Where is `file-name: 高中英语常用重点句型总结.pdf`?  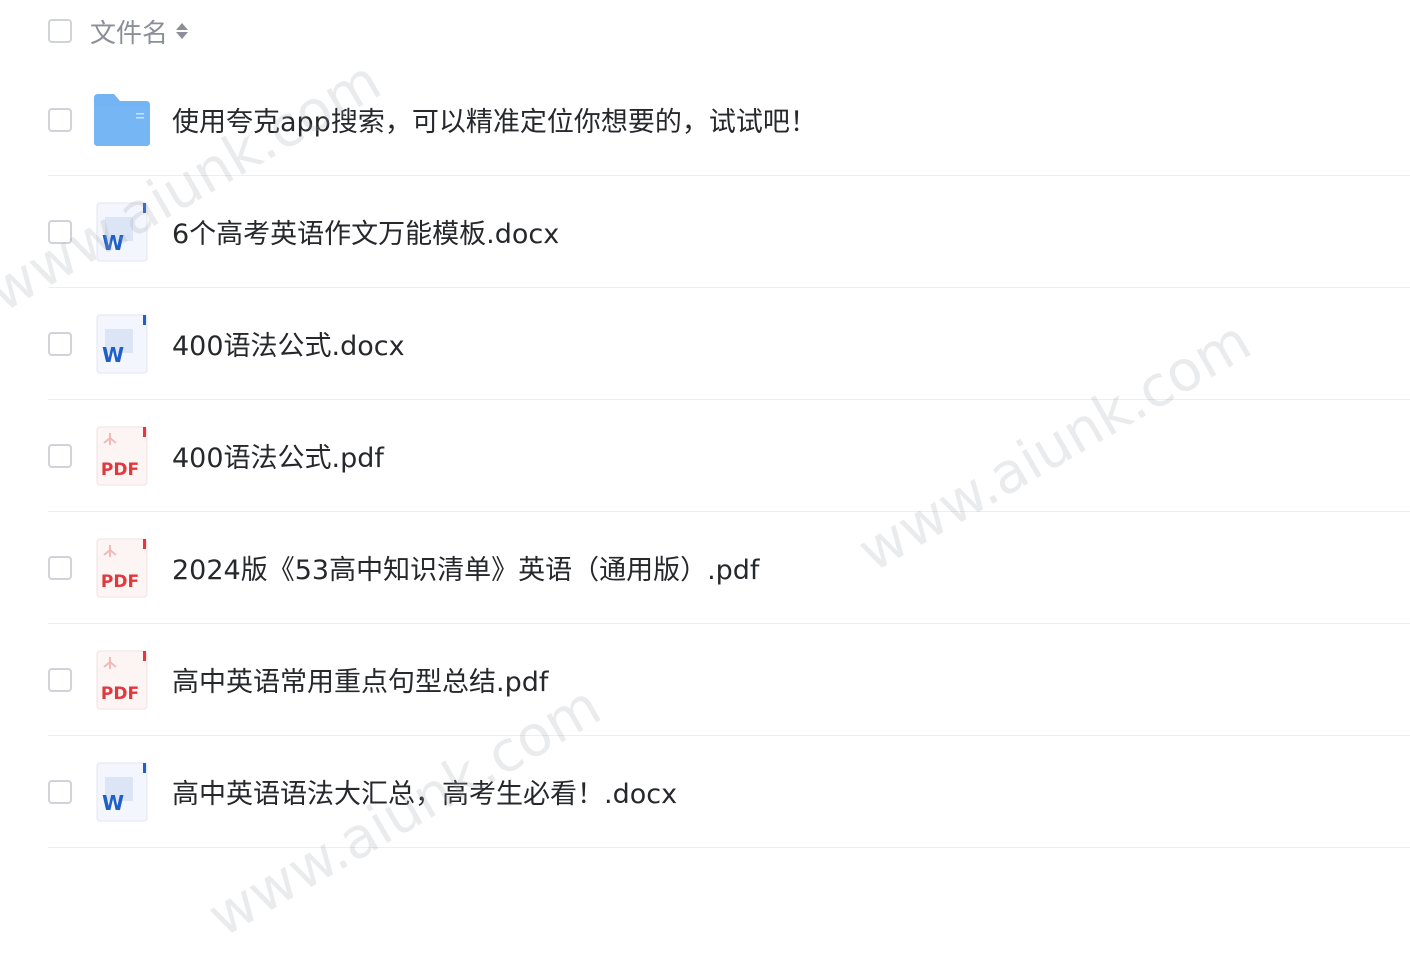 file-name: 高中英语常用重点句型总结.pdf is located at coordinates (360, 679).